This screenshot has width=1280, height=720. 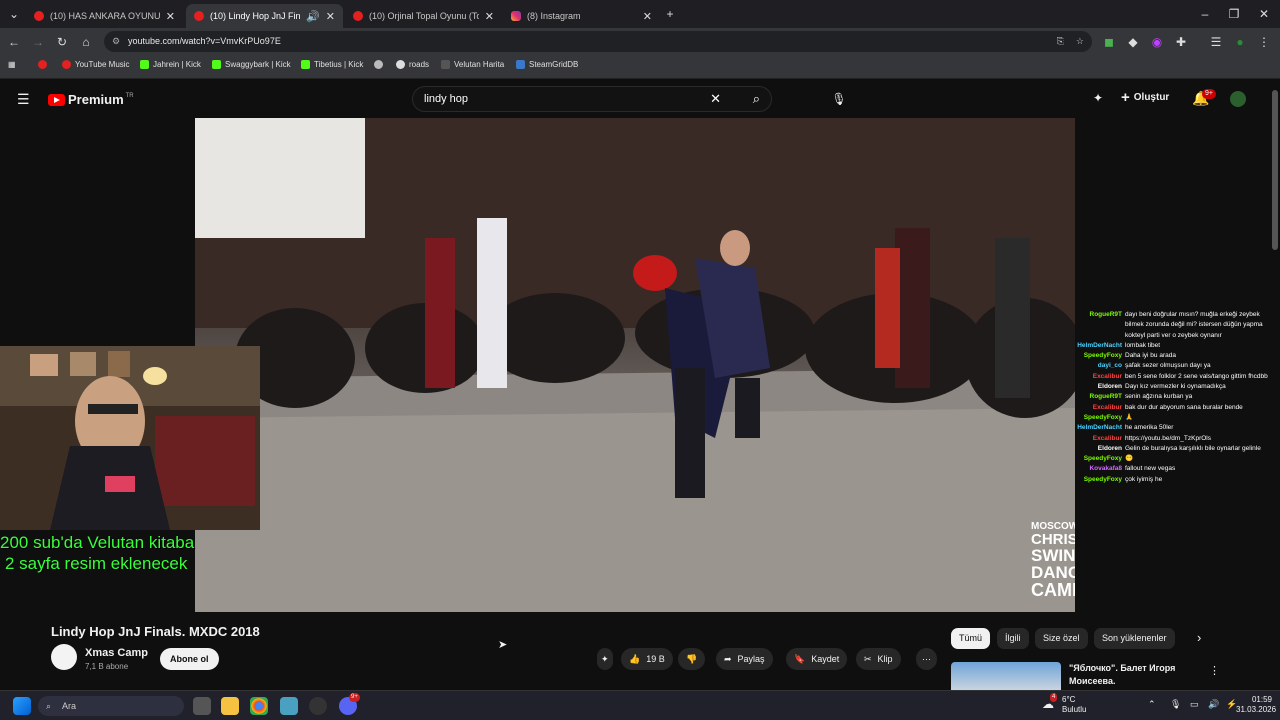 What do you see at coordinates (313, 16) in the screenshot?
I see `mute-icon: 🔊` at bounding box center [313, 16].